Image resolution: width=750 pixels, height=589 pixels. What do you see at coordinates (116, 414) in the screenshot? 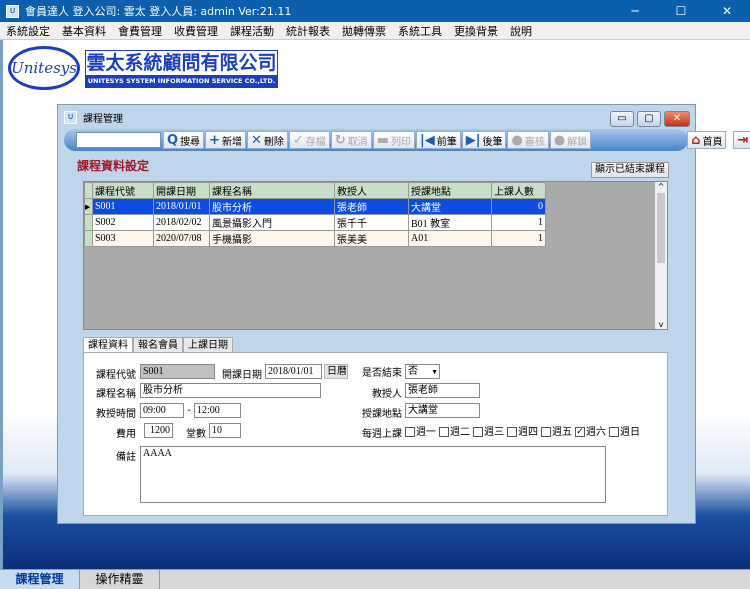
I see `time-label: 教授時間` at bounding box center [116, 414].